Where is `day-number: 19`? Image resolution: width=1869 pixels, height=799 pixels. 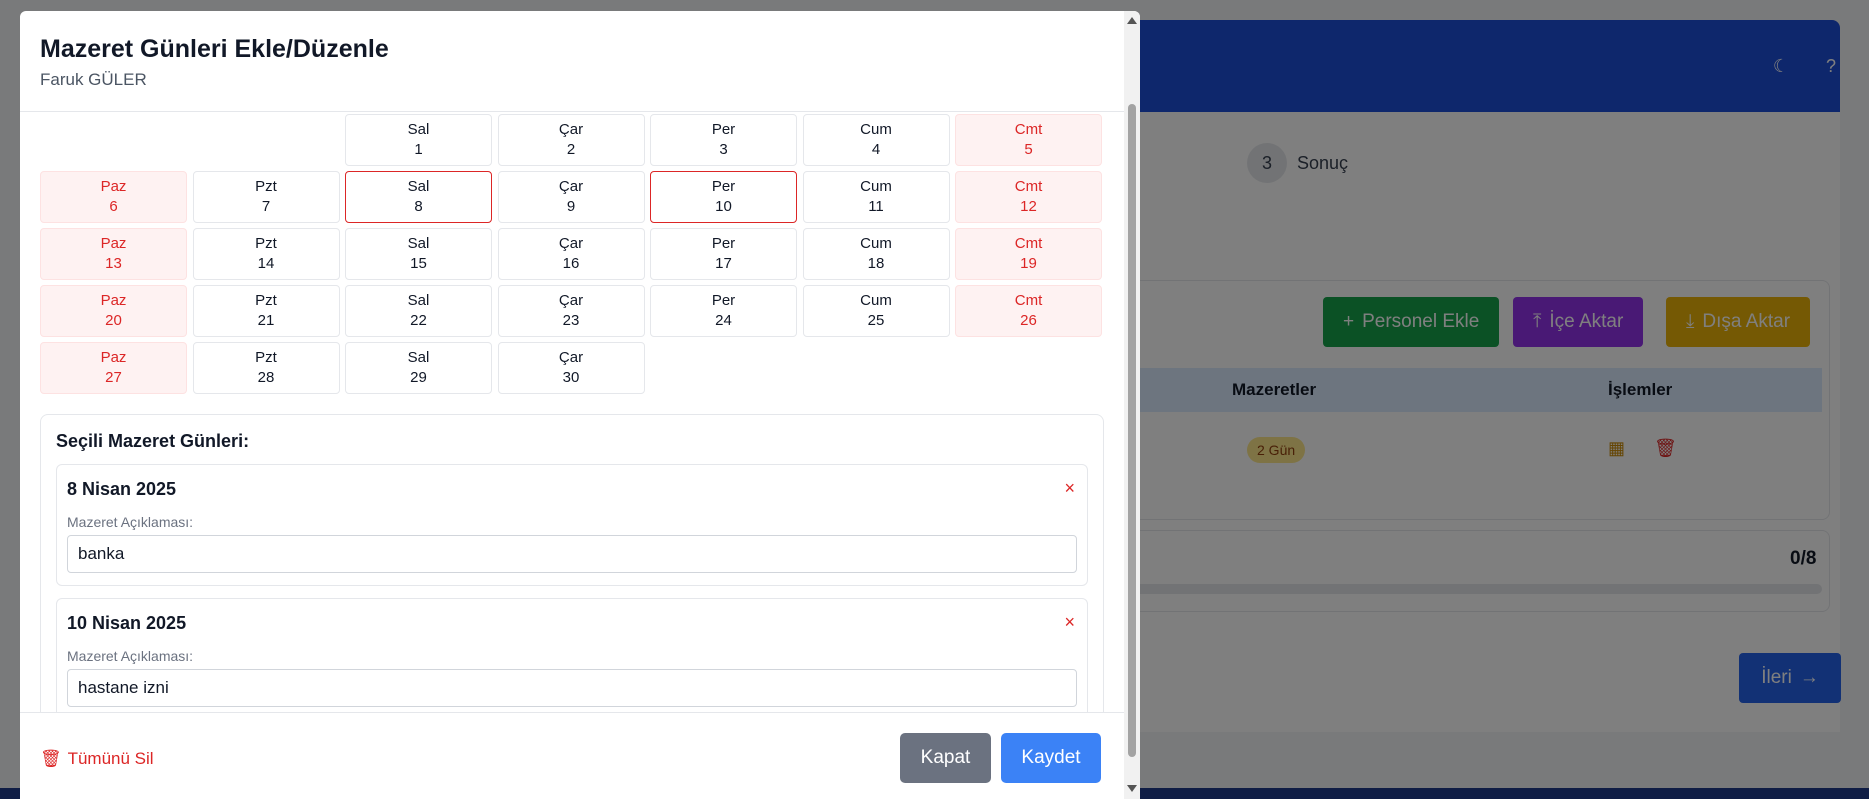
day-number: 19 is located at coordinates (1028, 263).